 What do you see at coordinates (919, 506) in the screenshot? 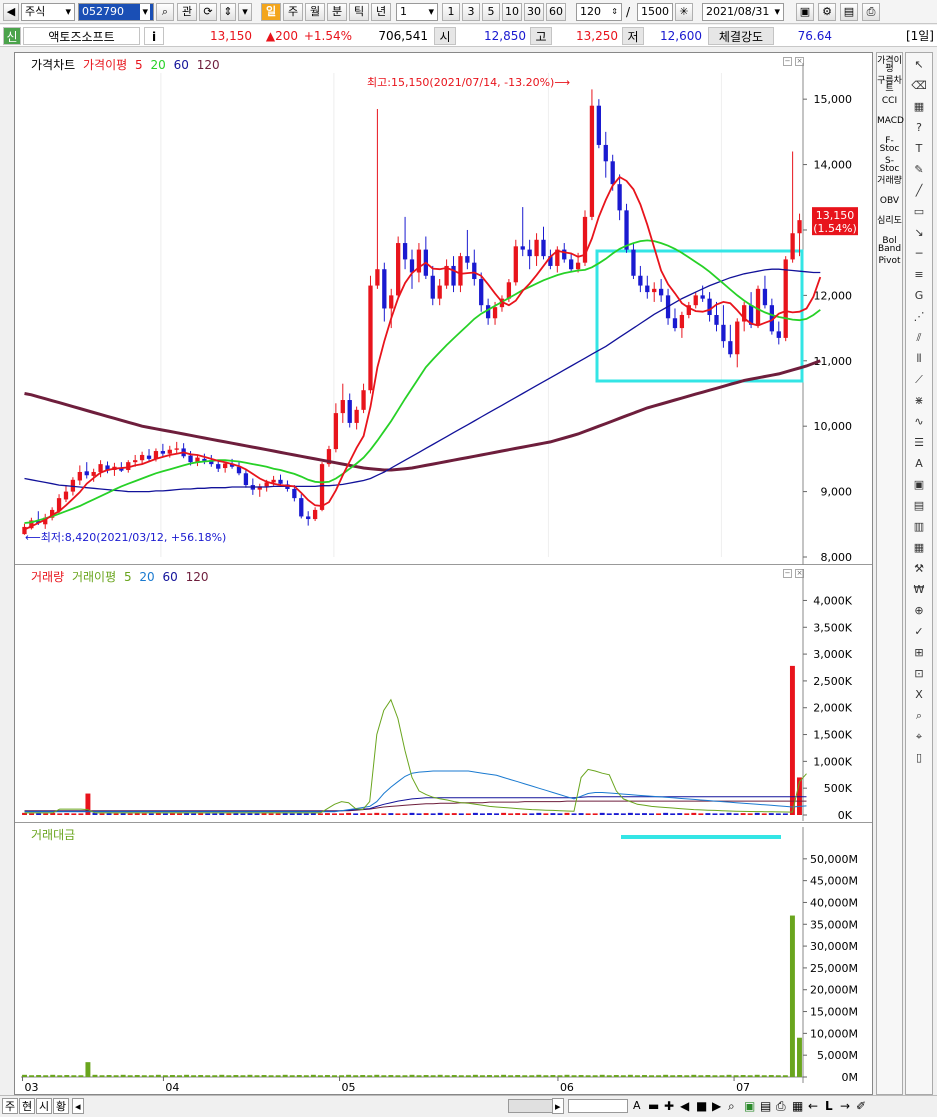
I see `document-icon: ▤` at bounding box center [919, 506].